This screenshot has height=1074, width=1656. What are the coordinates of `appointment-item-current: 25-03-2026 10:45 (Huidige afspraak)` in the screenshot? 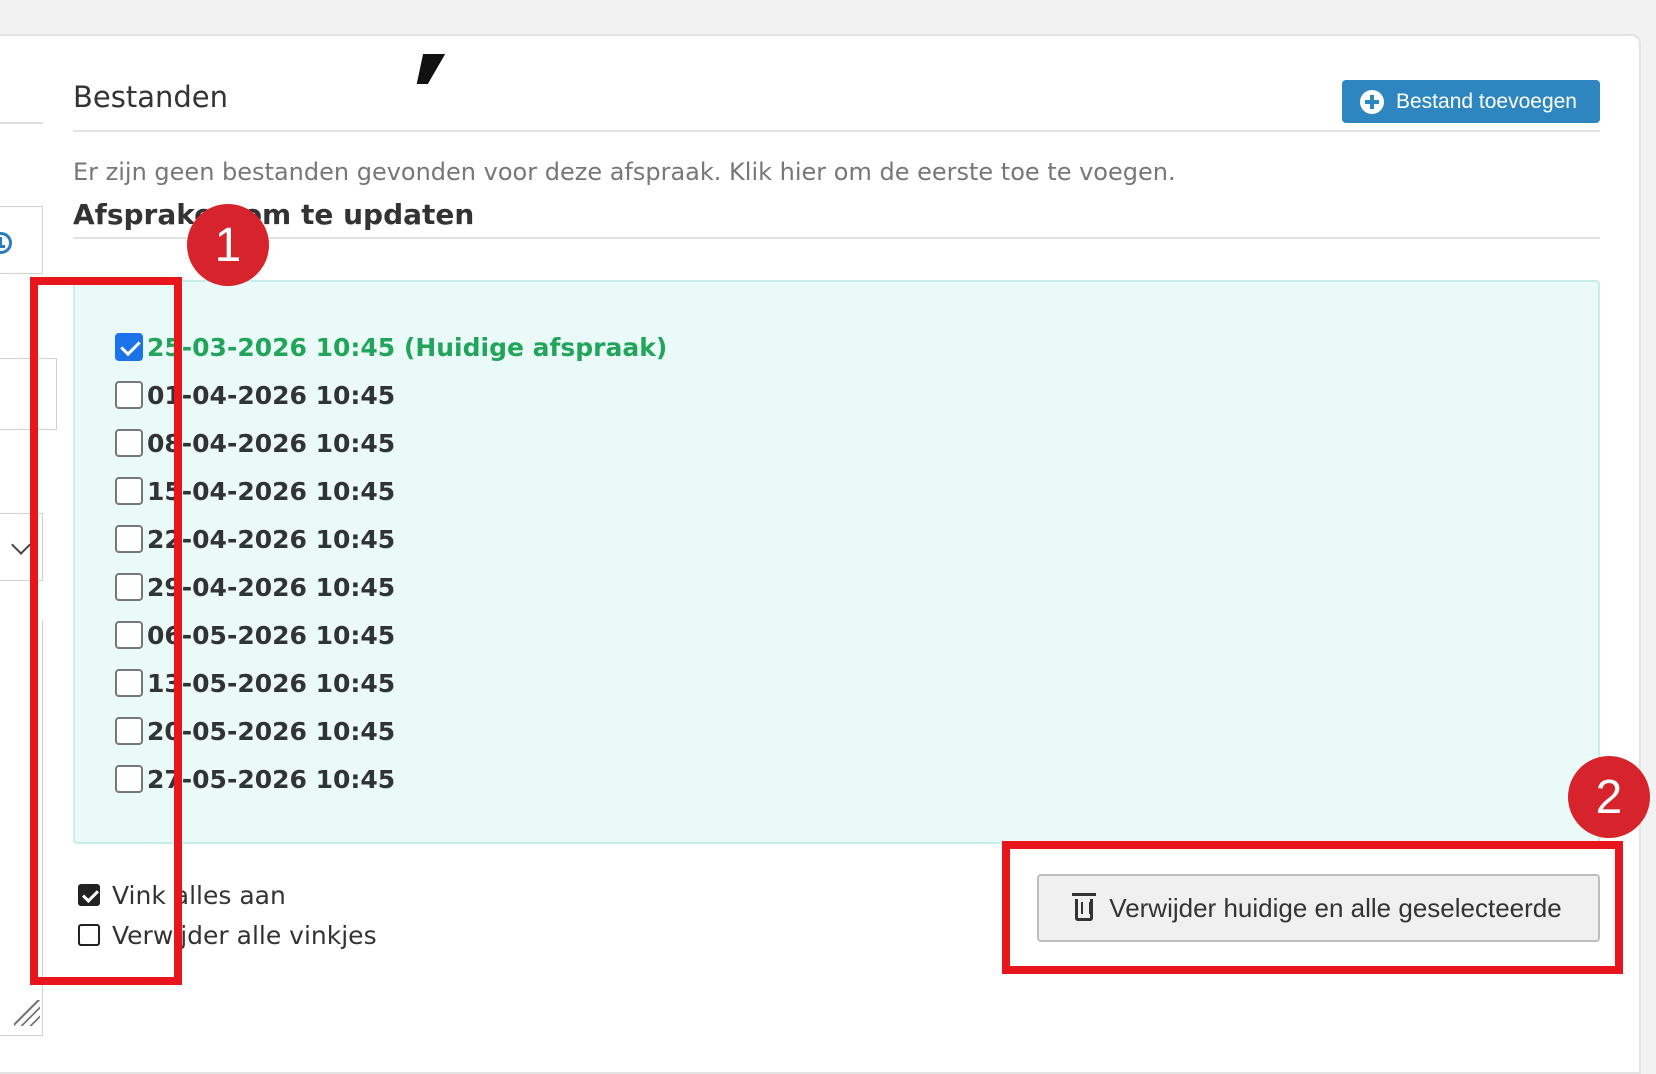 It's located at (391, 347).